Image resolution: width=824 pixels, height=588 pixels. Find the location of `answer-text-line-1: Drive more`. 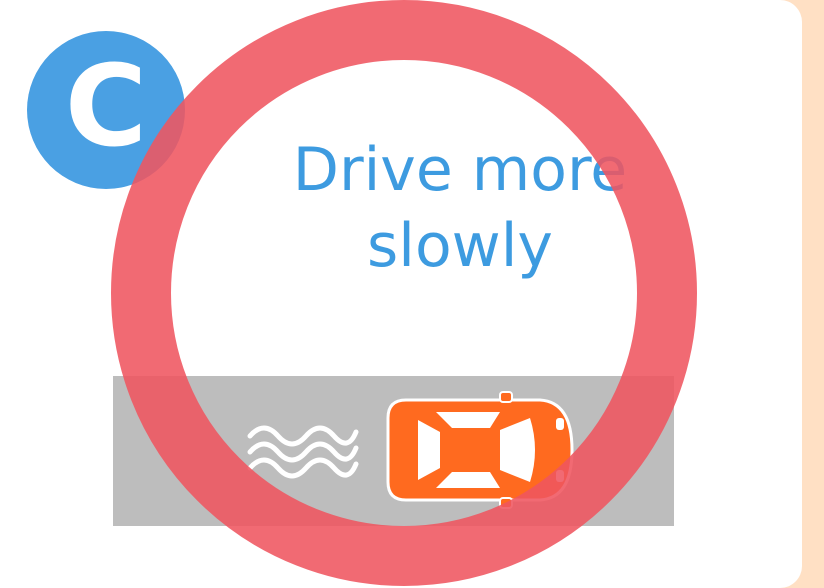

answer-text-line-1: Drive more is located at coordinates (460, 170).